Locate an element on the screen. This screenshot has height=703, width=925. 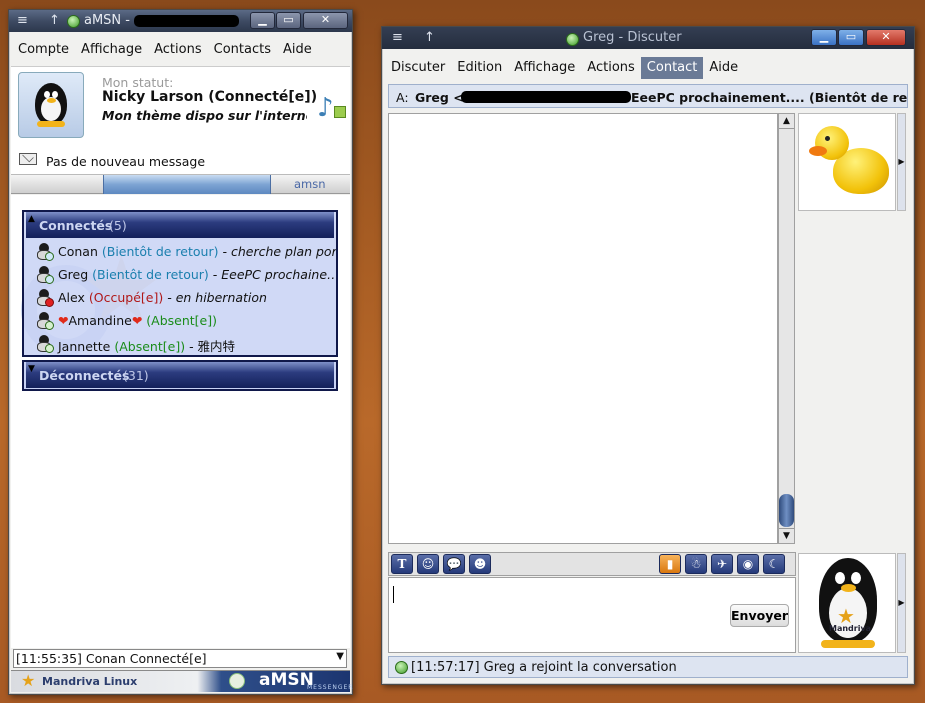
offline-group-name: Déconnectés is located at coordinates (84, 375).